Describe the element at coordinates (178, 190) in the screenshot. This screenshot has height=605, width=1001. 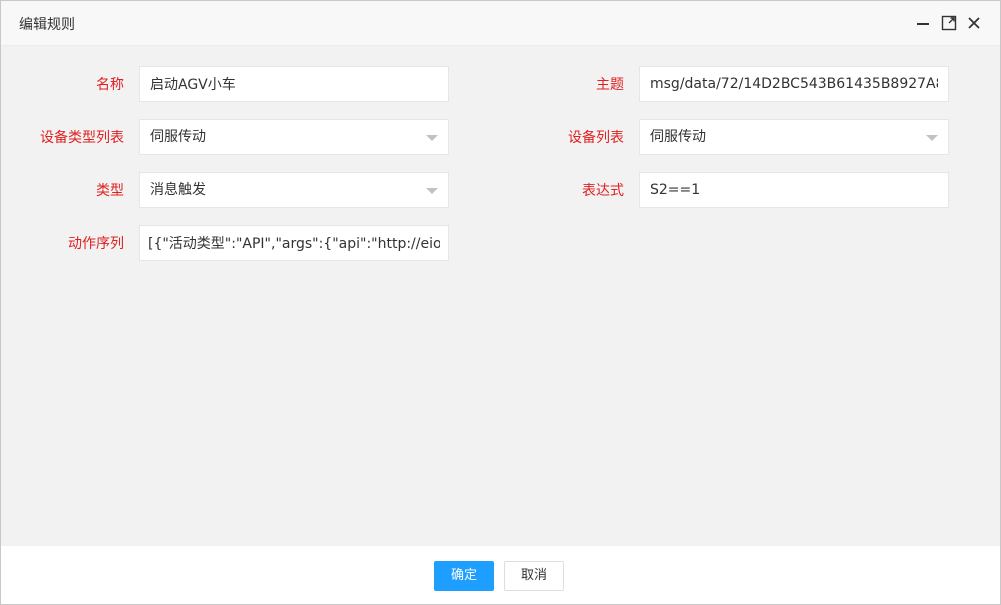
I see `type-value: 消息触发` at that location.